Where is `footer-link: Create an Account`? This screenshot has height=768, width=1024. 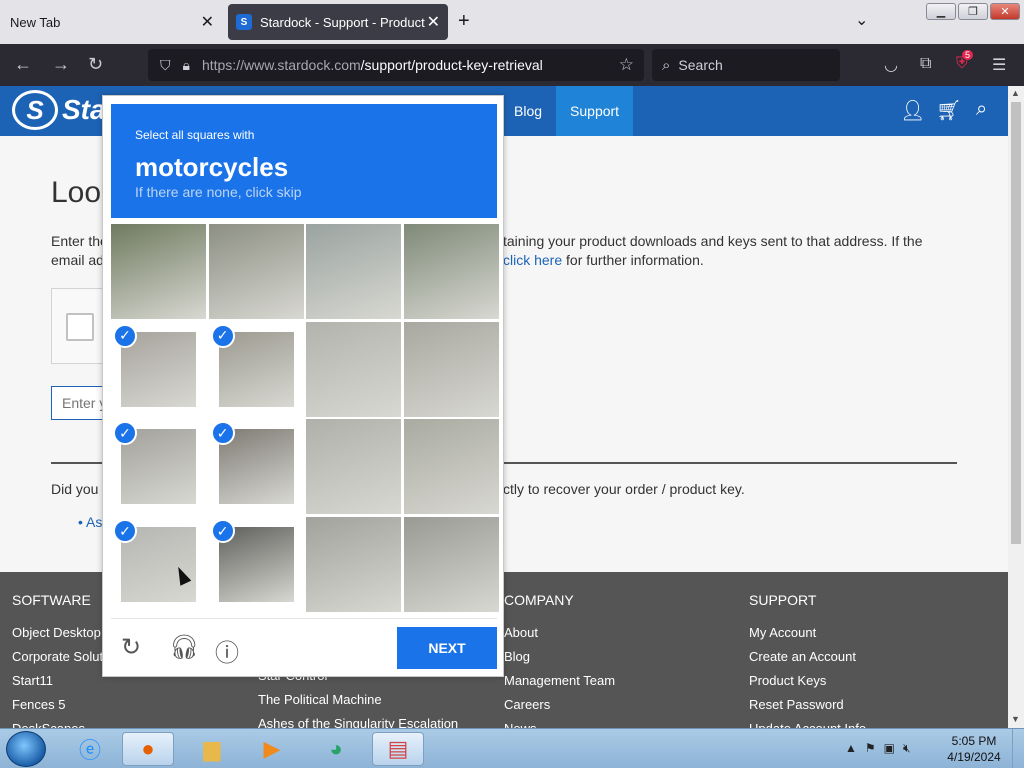 footer-link: Create an Account is located at coordinates (807, 661).